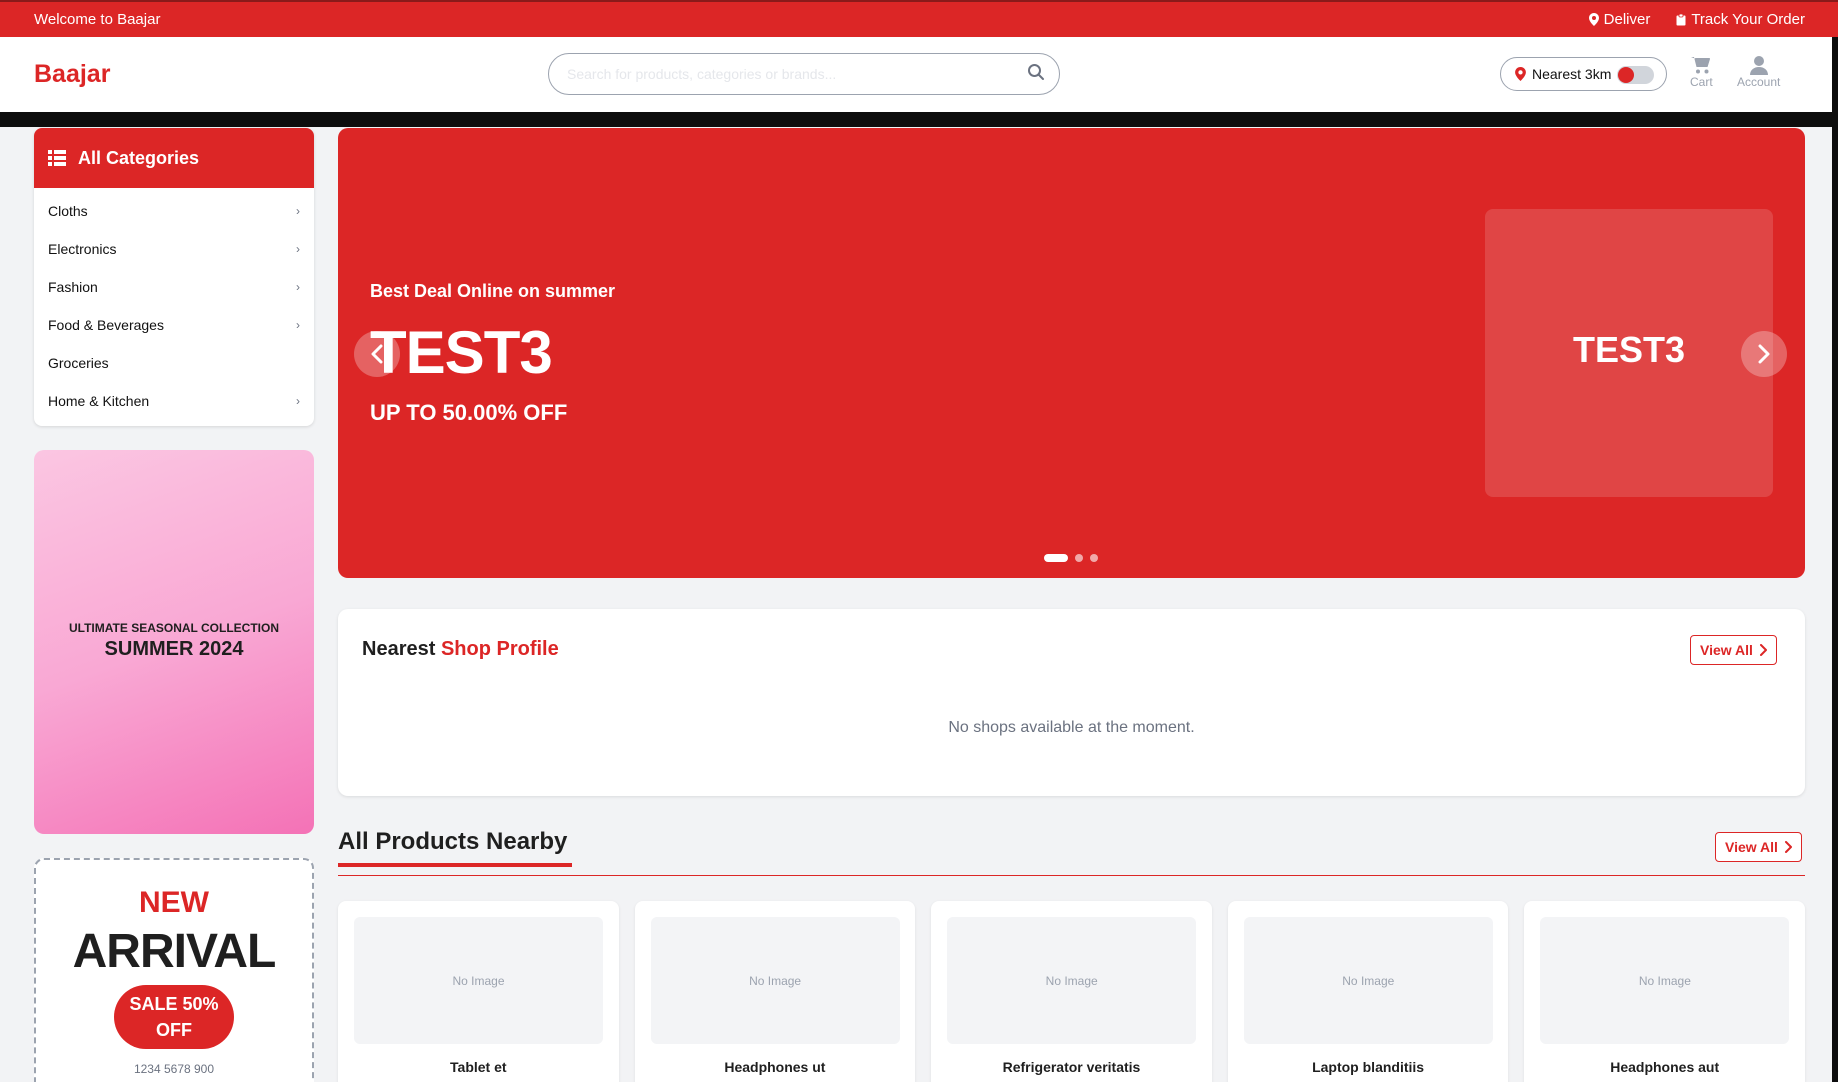 Image resolution: width=1838 pixels, height=1082 pixels. I want to click on carousel-prev-button, so click(377, 354).